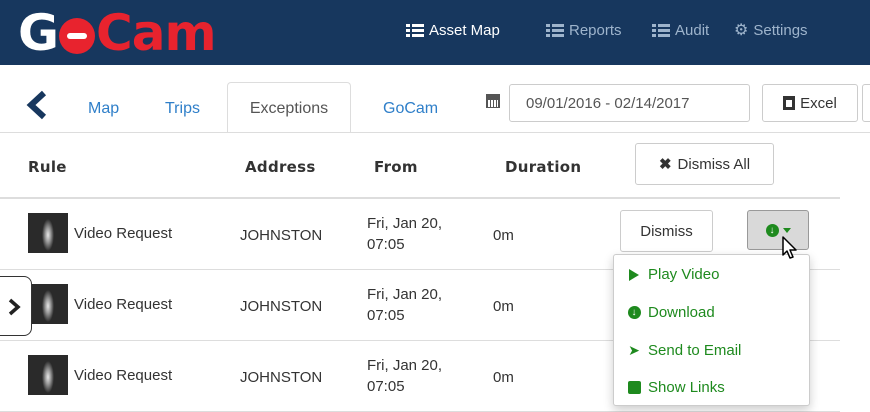 This screenshot has width=870, height=412. What do you see at coordinates (789, 103) in the screenshot?
I see `excel-file-icon` at bounding box center [789, 103].